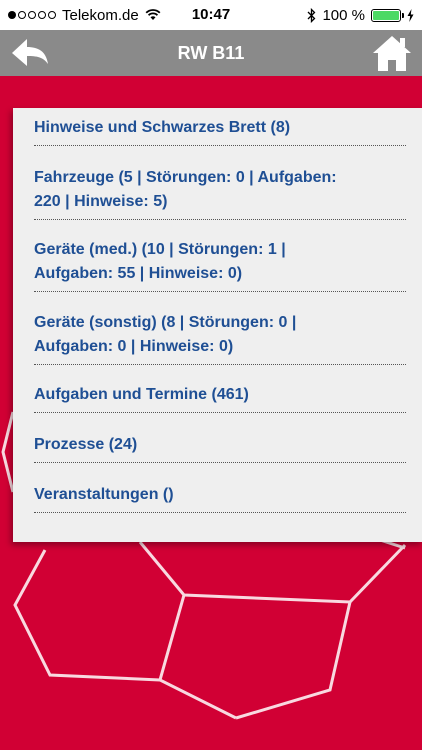 Image resolution: width=422 pixels, height=750 pixels. Describe the element at coordinates (138, 273) in the screenshot. I see `menu-item-label-line2: Aufgaben: 55 | Hinweise: 0)` at that location.